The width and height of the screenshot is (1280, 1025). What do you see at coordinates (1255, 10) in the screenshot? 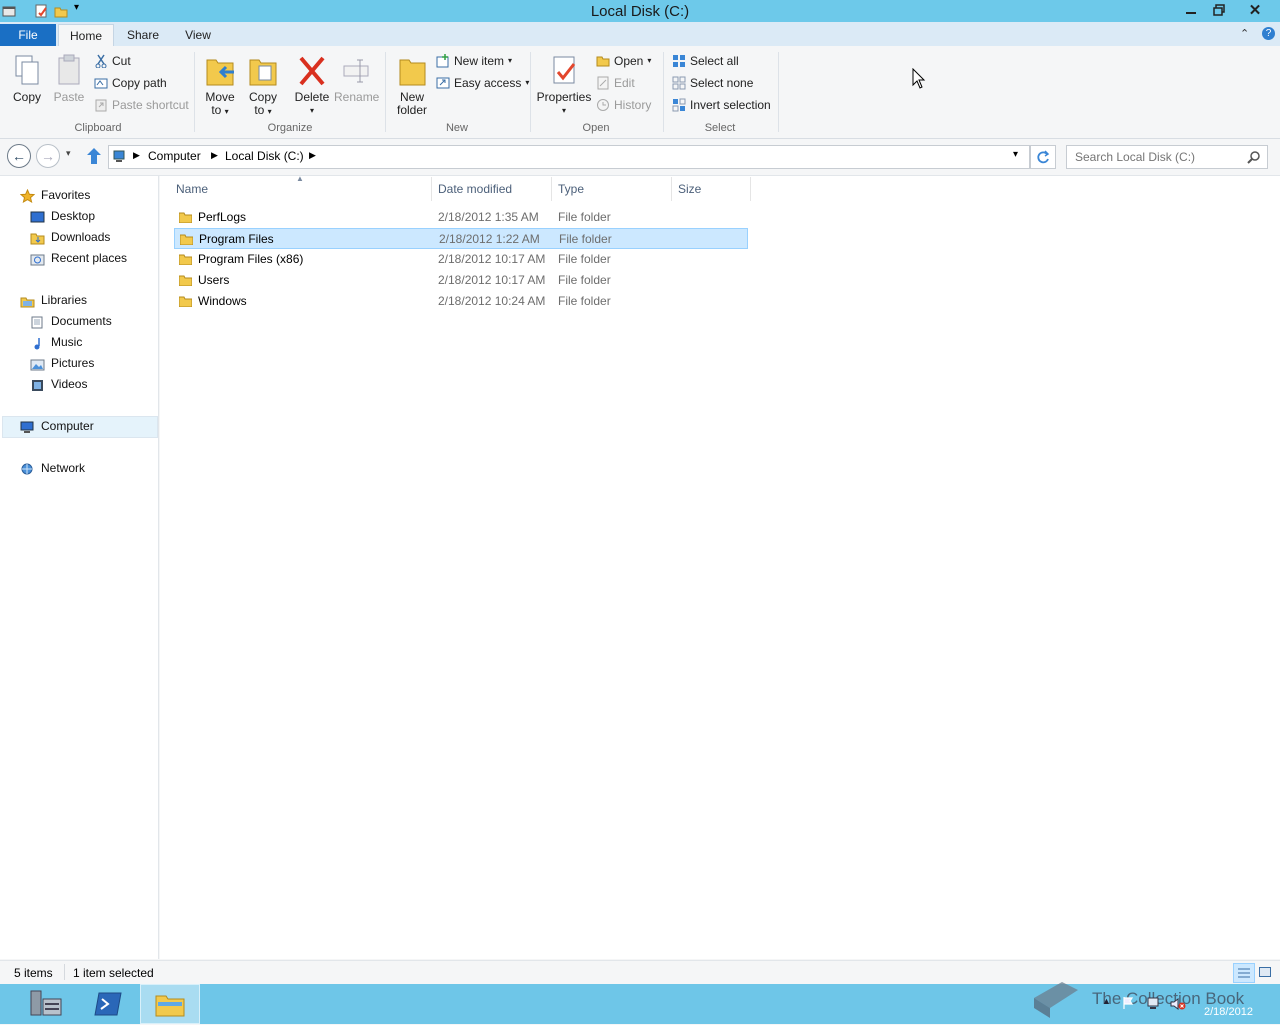
I see `close-button: ✕` at bounding box center [1255, 10].